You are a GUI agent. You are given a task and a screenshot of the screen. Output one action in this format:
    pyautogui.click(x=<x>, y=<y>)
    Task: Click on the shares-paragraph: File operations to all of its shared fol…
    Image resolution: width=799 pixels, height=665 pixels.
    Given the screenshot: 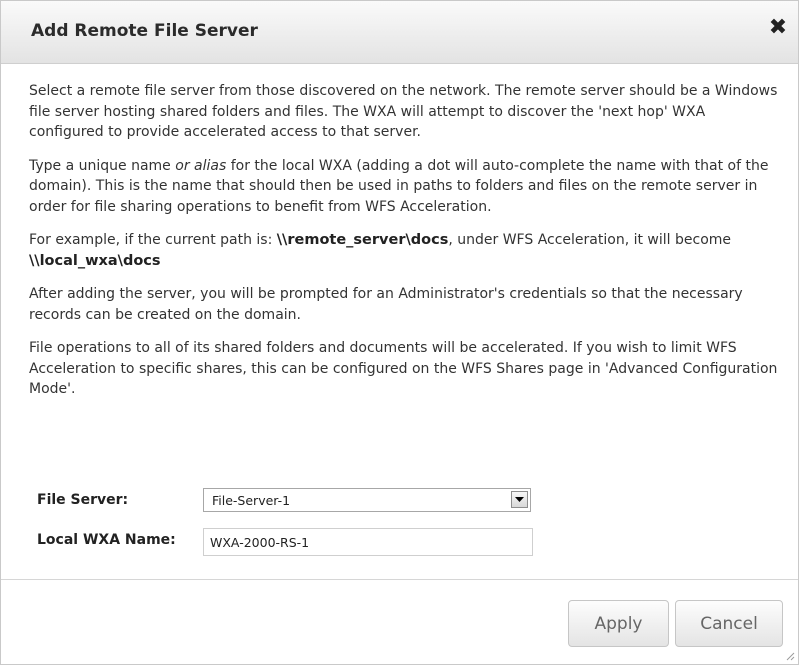 What is the action you would take?
    pyautogui.click(x=403, y=368)
    